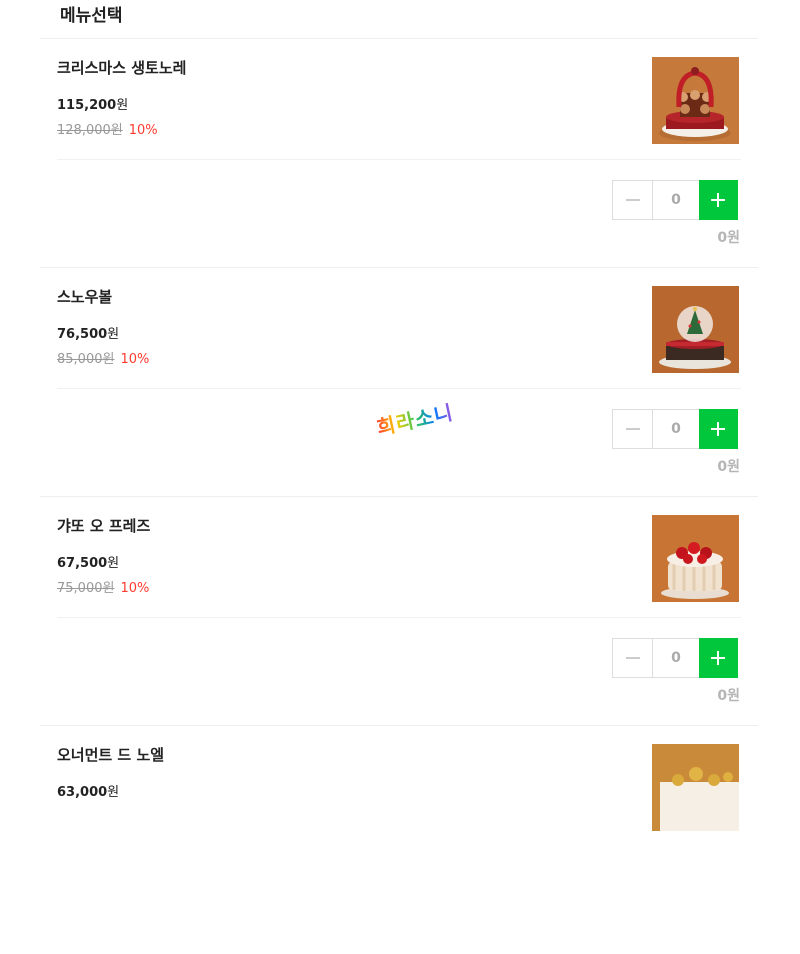  What do you see at coordinates (399, 19) in the screenshot?
I see `section-title: 메뉴선택` at bounding box center [399, 19].